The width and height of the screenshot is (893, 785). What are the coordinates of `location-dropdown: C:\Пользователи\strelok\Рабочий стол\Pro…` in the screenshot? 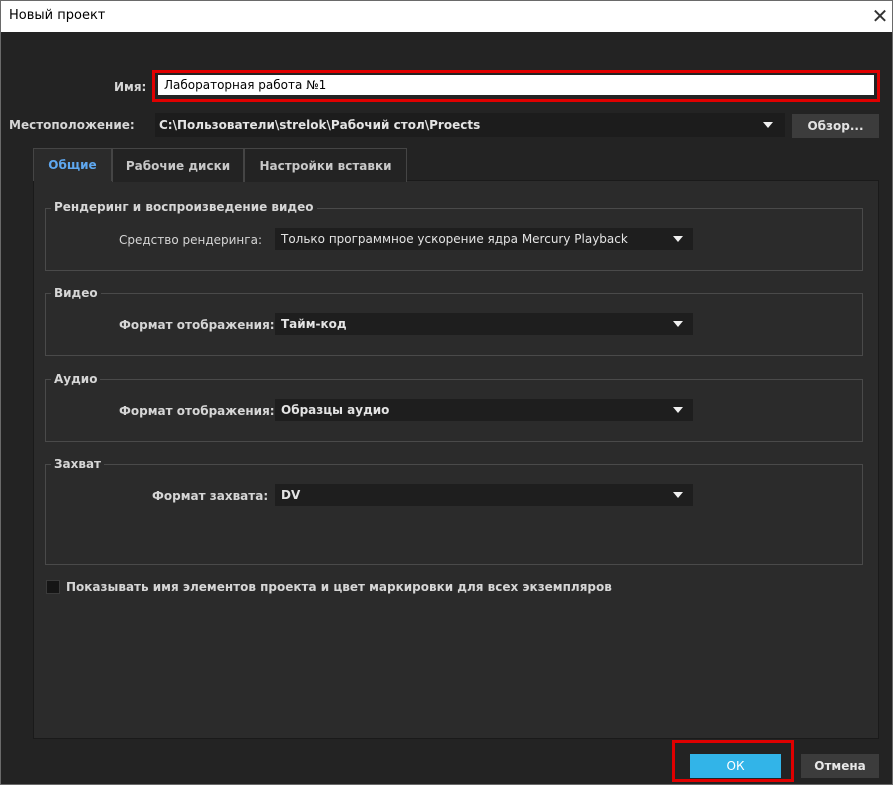 It's located at (470, 125).